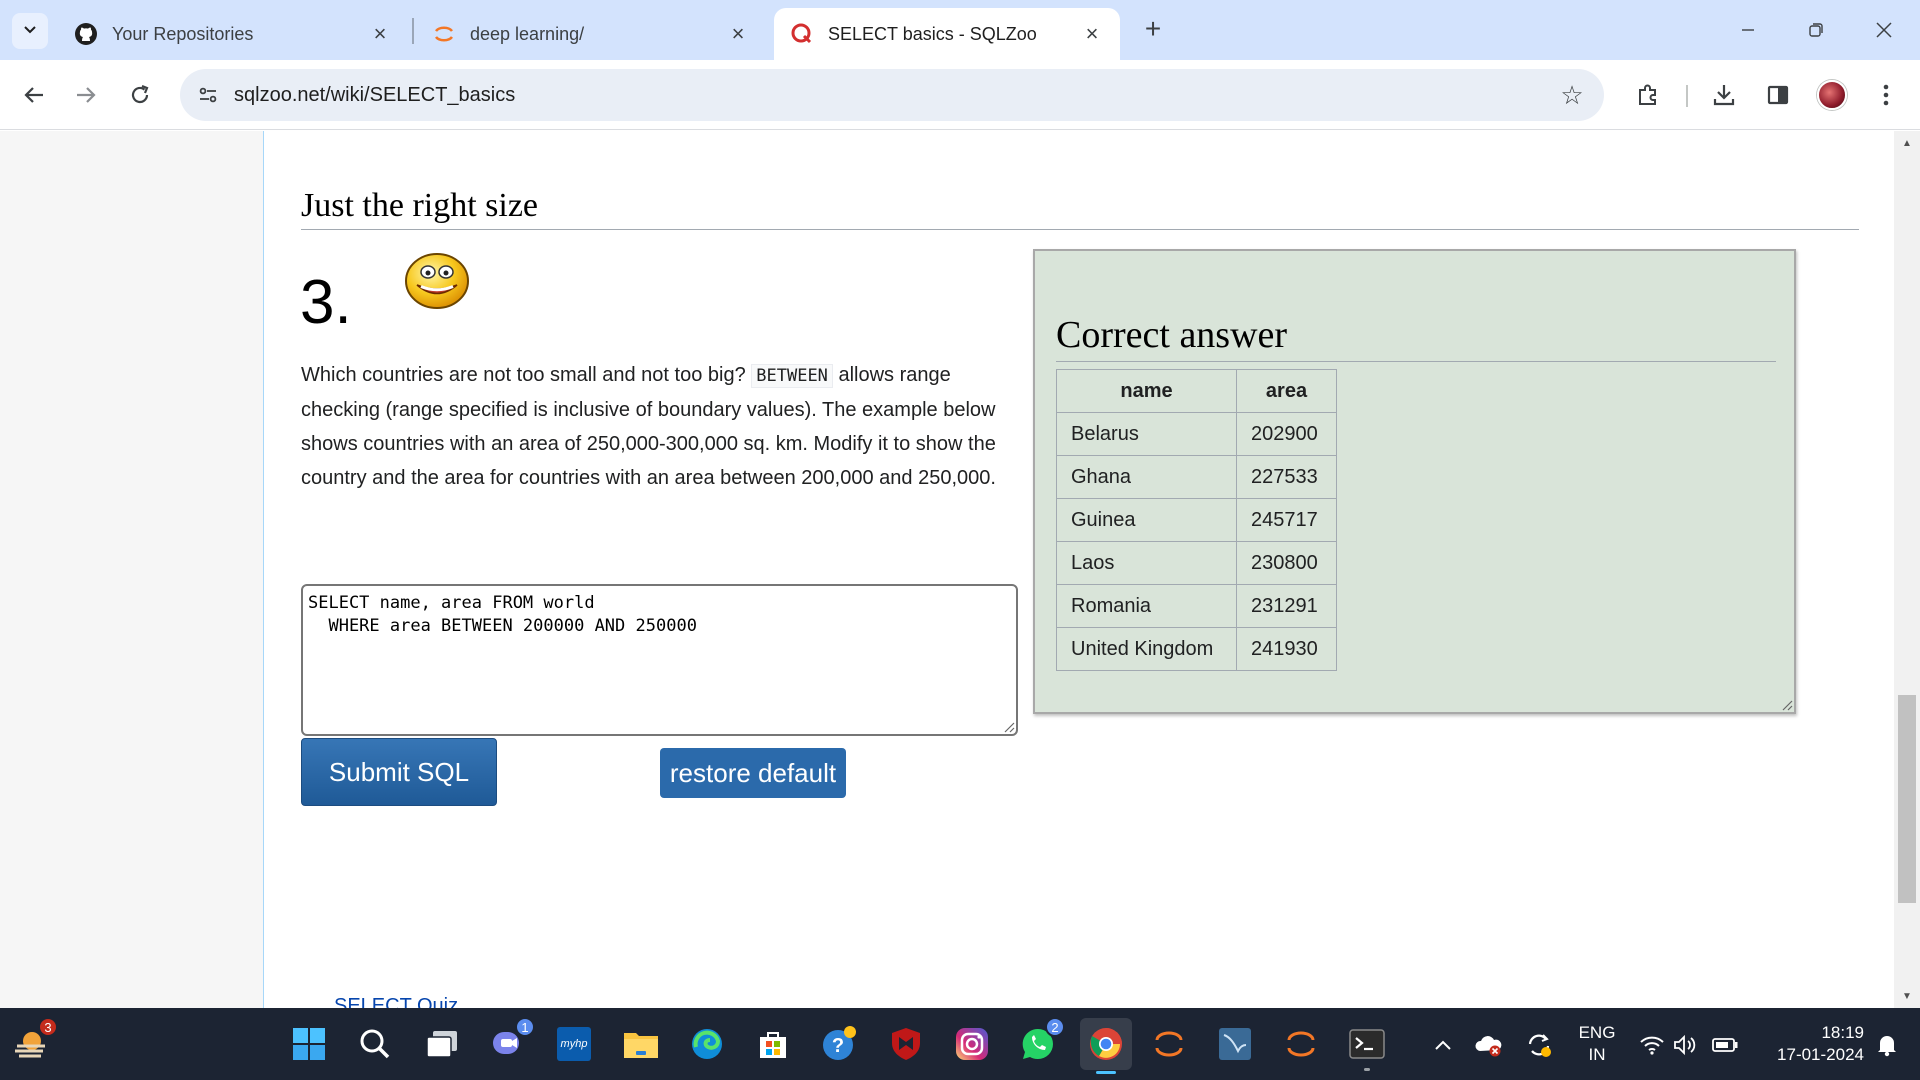 This screenshot has width=1920, height=1080. Describe the element at coordinates (892, 95) in the screenshot. I see `address-bar: sqlzoo.net/wiki/SELECT_basics ☆` at that location.